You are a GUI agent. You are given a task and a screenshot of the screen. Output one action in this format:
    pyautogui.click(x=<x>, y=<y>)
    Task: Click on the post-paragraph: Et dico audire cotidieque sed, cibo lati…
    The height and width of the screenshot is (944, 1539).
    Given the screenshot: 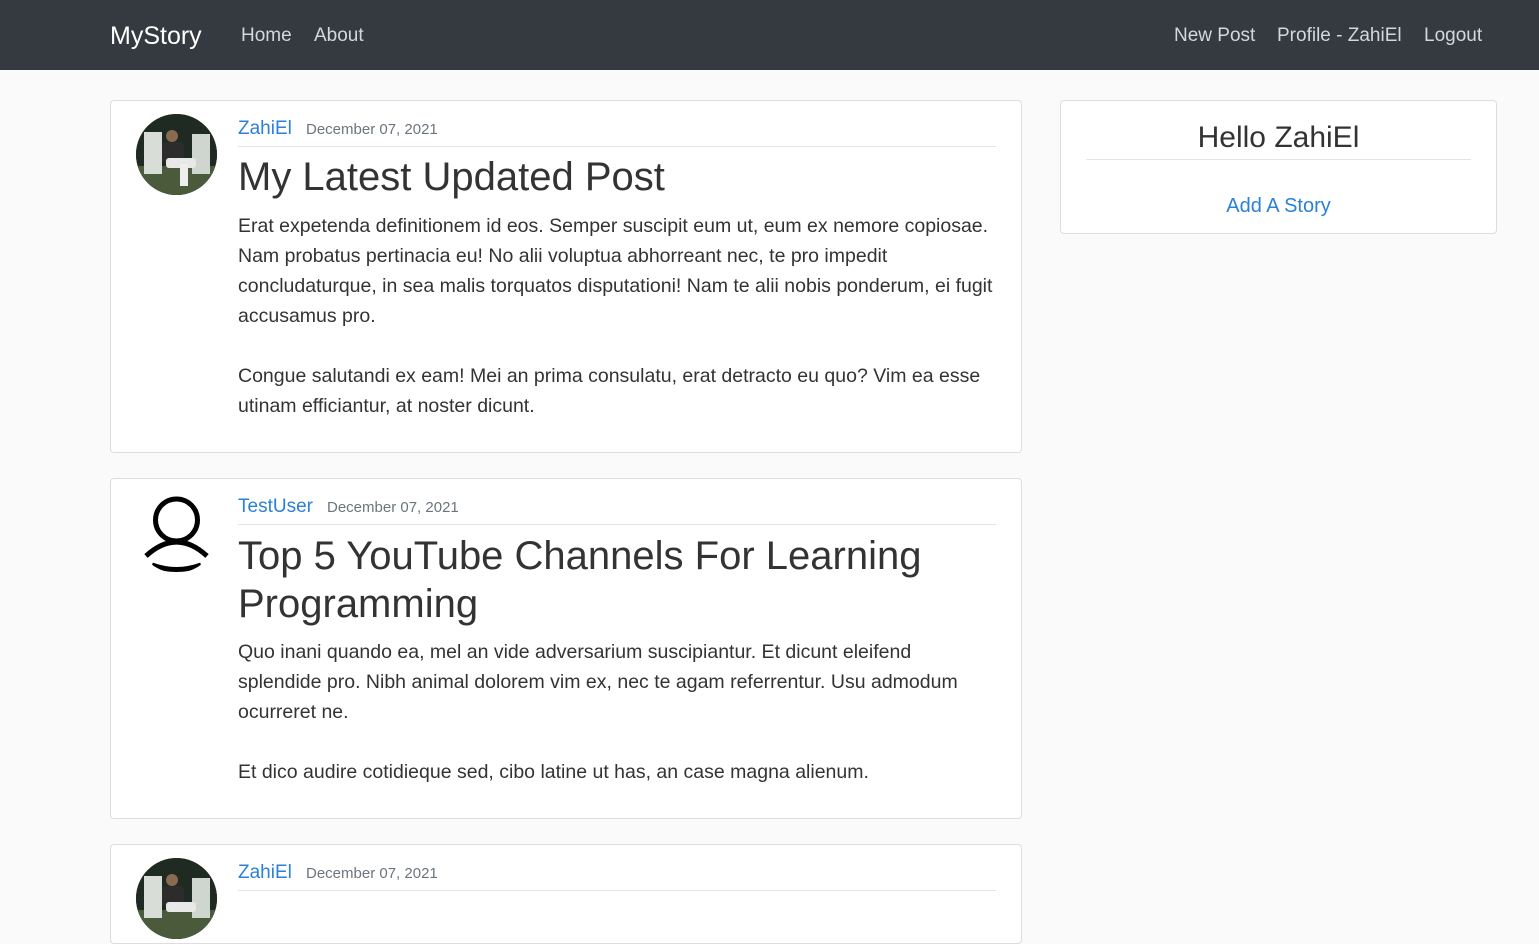 What is the action you would take?
    pyautogui.click(x=553, y=772)
    